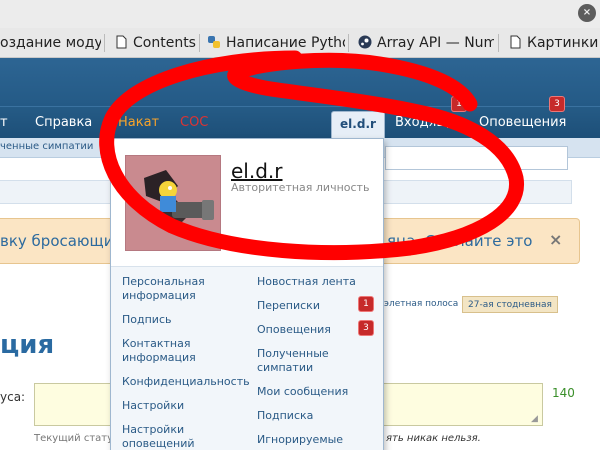 The width and height of the screenshot is (600, 450). Describe the element at coordinates (181, 289) in the screenshot. I see `menu-link-personal-info: Персональная информация` at that location.